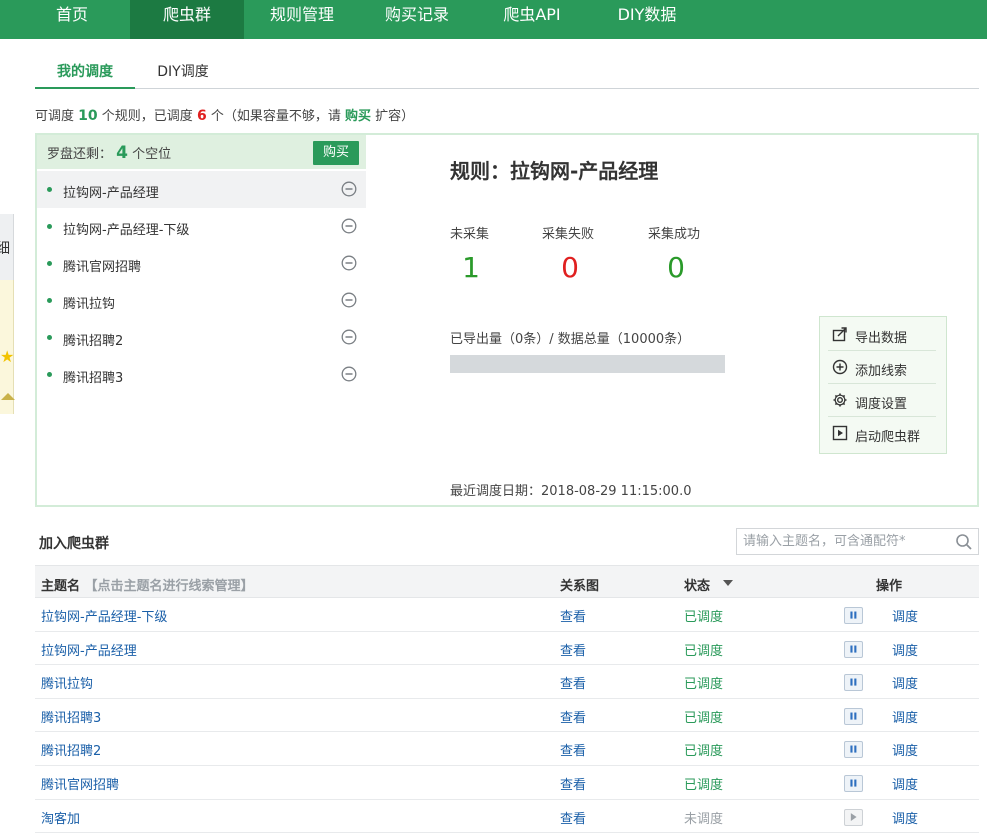  I want to click on nav-item-diy-data: DIY数据, so click(647, 19).